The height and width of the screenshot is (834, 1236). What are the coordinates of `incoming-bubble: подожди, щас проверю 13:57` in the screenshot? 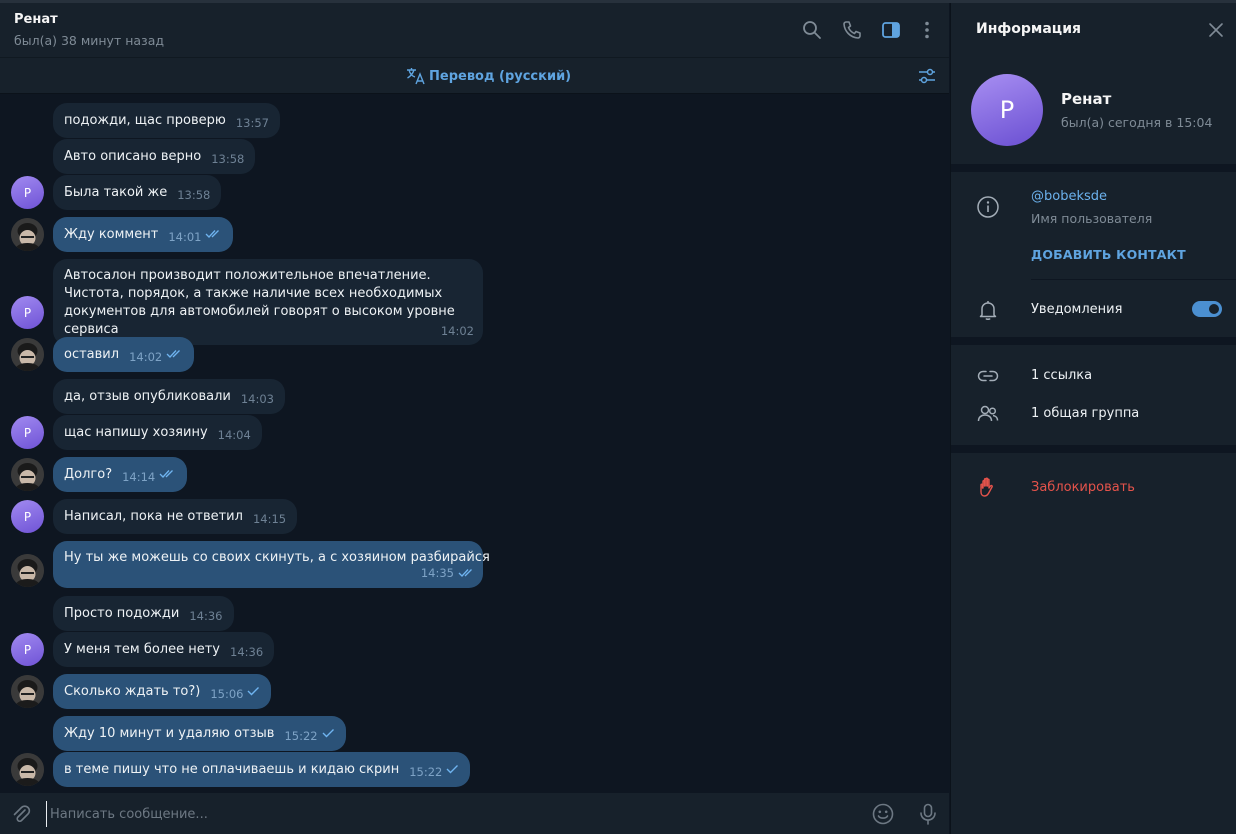 It's located at (167, 120).